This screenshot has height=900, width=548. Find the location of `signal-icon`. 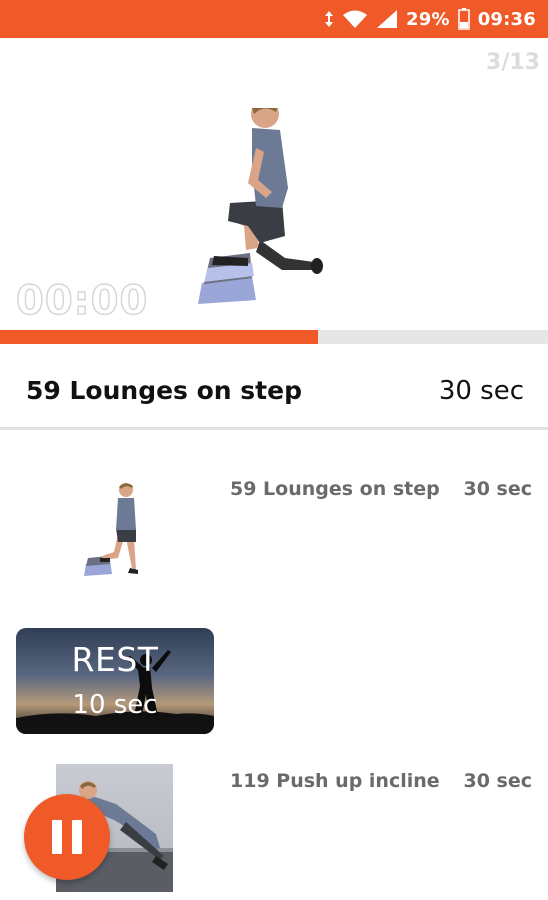

signal-icon is located at coordinates (387, 19).